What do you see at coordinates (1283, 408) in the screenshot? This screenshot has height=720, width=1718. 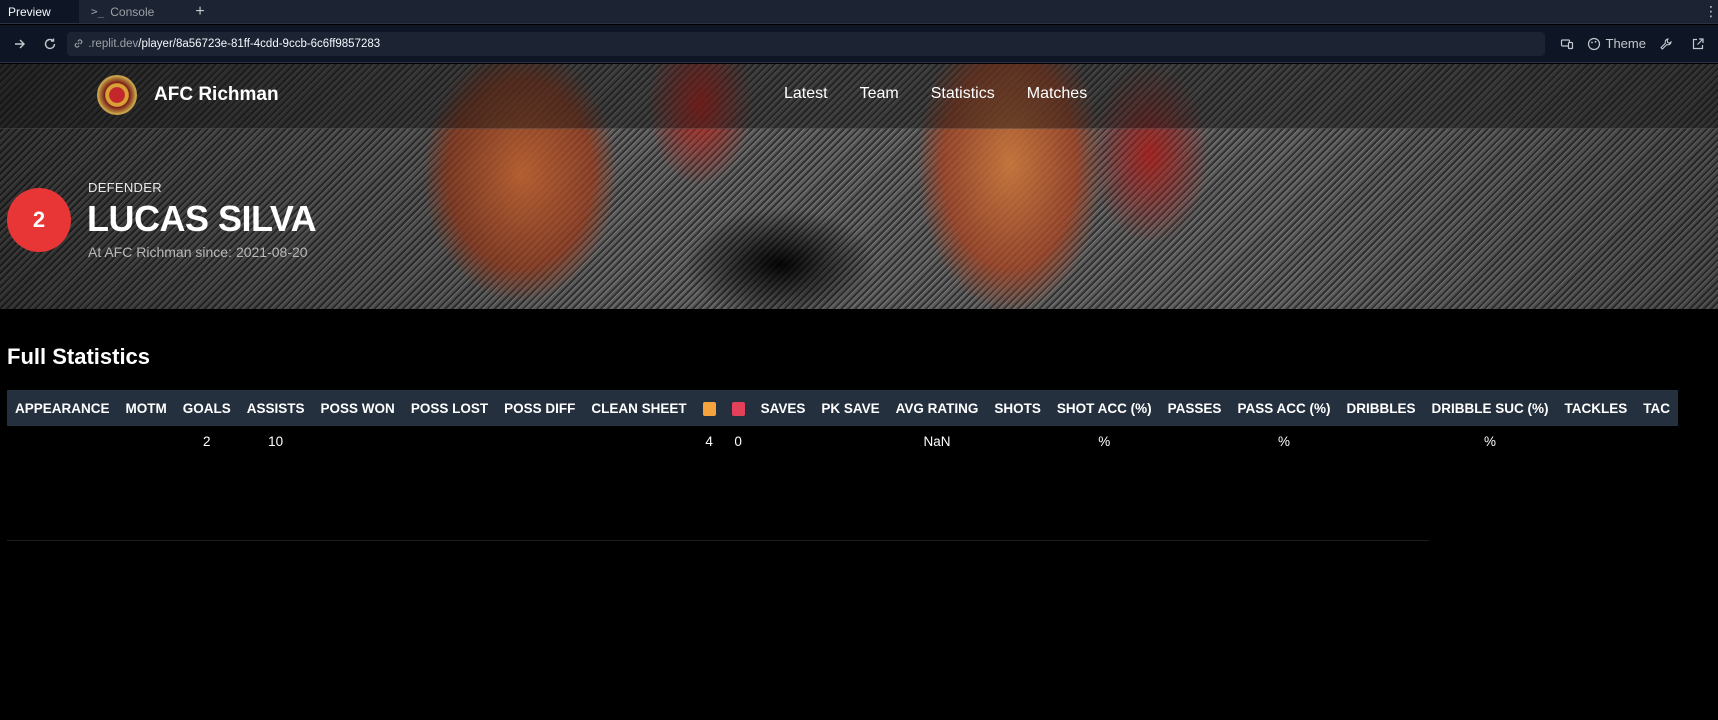 I see `col-pass-acc: PASS ACC (%)` at bounding box center [1283, 408].